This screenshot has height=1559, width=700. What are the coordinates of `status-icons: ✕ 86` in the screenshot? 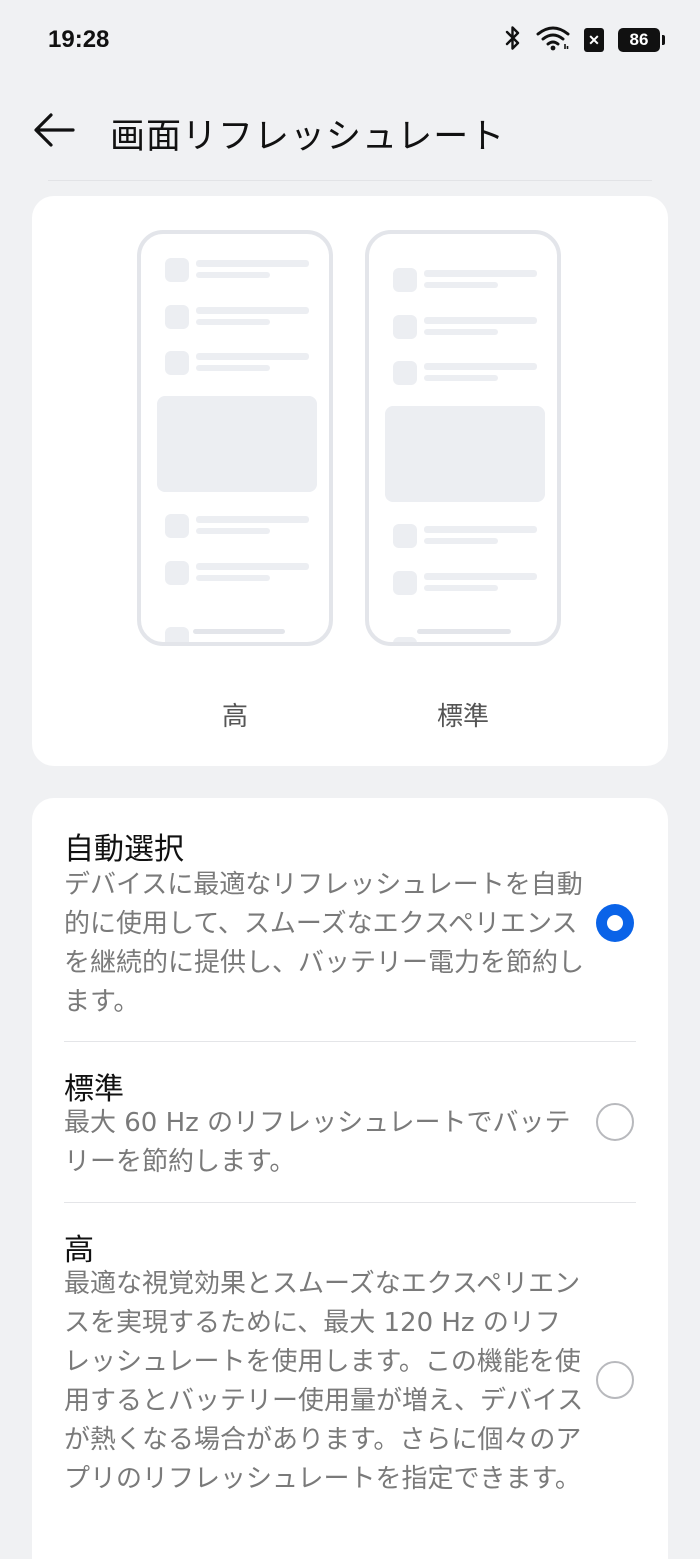 It's located at (584, 40).